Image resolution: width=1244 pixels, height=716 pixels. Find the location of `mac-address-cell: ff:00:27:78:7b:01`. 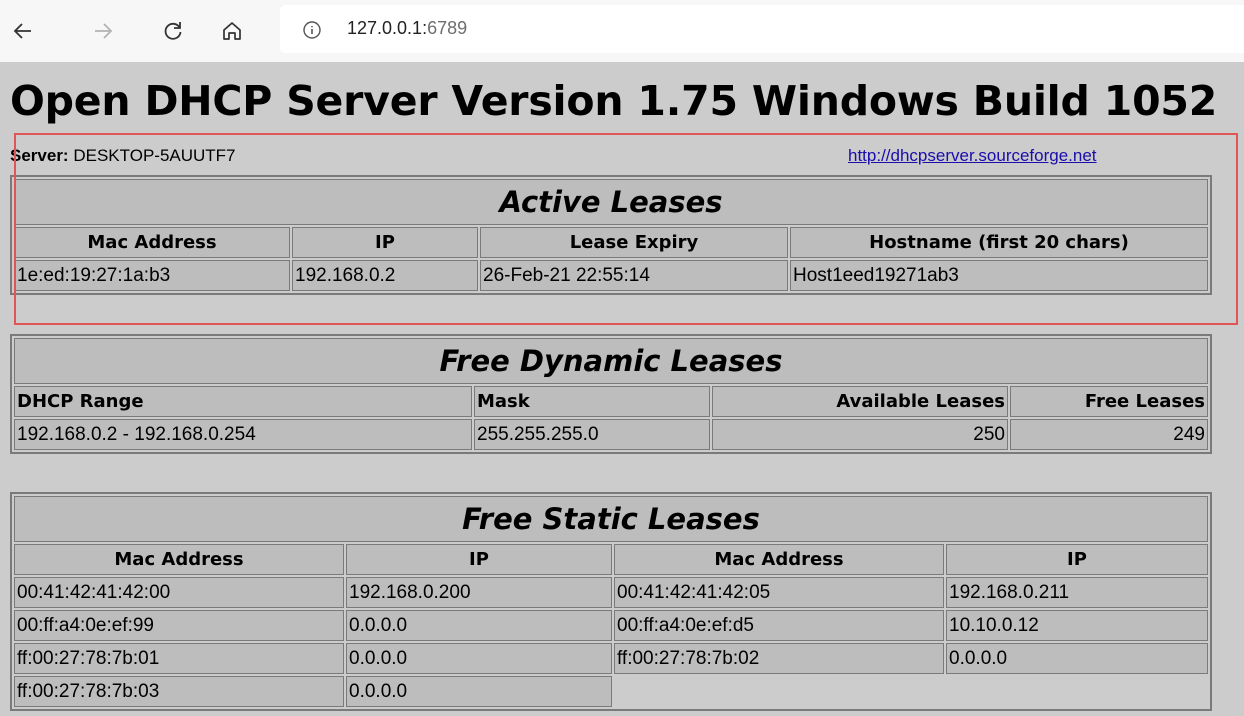

mac-address-cell: ff:00:27:78:7b:01 is located at coordinates (179, 658).